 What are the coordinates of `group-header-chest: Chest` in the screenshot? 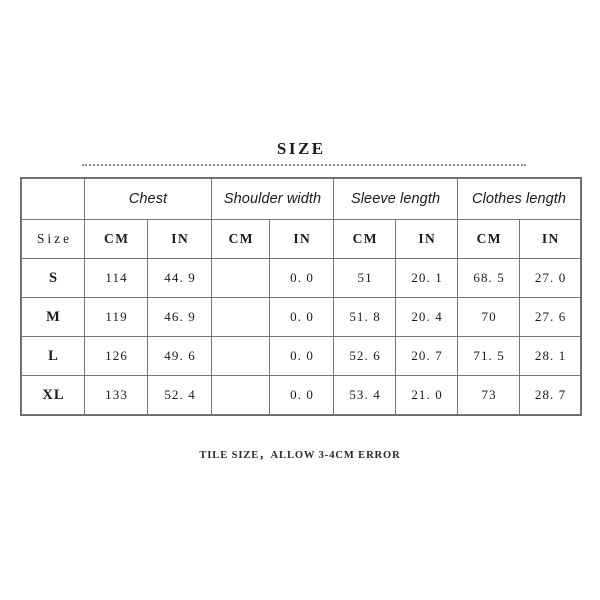 It's located at (148, 199).